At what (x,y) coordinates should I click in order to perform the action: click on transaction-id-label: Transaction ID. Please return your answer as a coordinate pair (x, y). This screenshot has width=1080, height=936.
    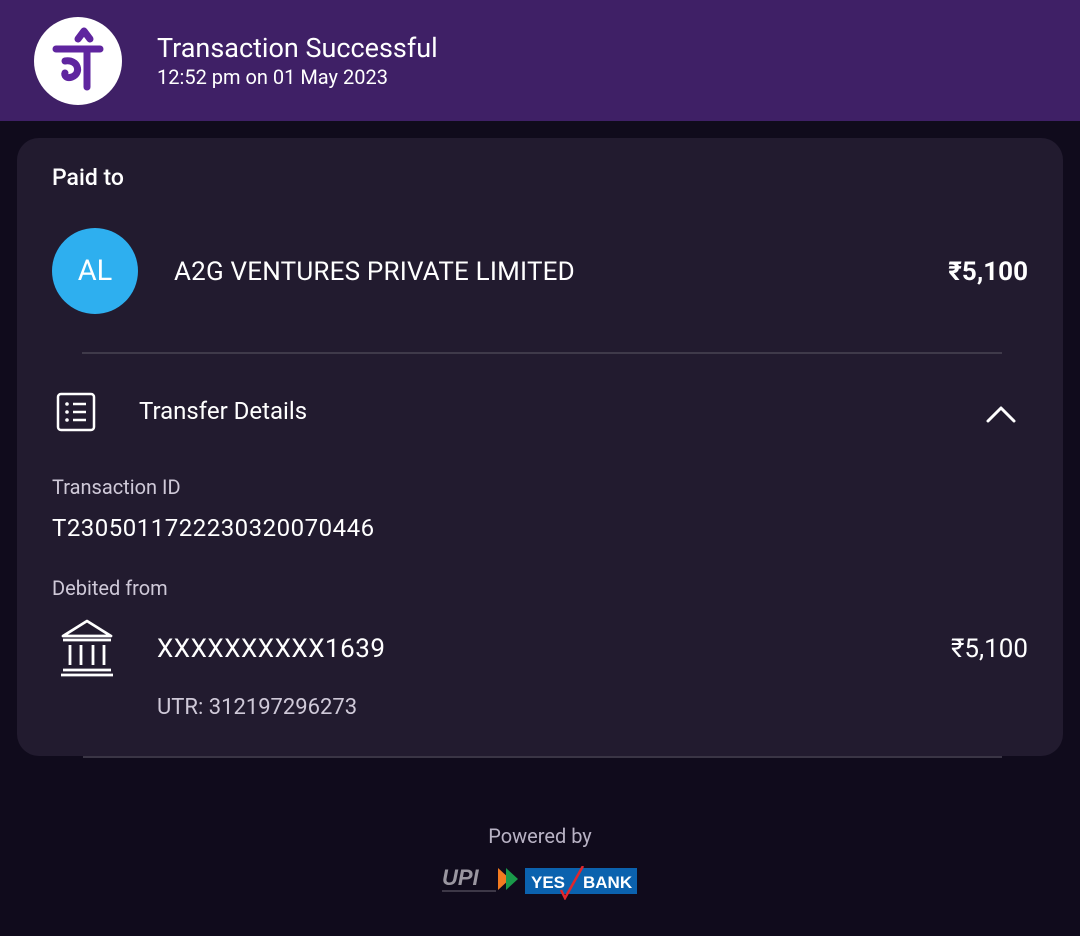
    Looking at the image, I should click on (116, 487).